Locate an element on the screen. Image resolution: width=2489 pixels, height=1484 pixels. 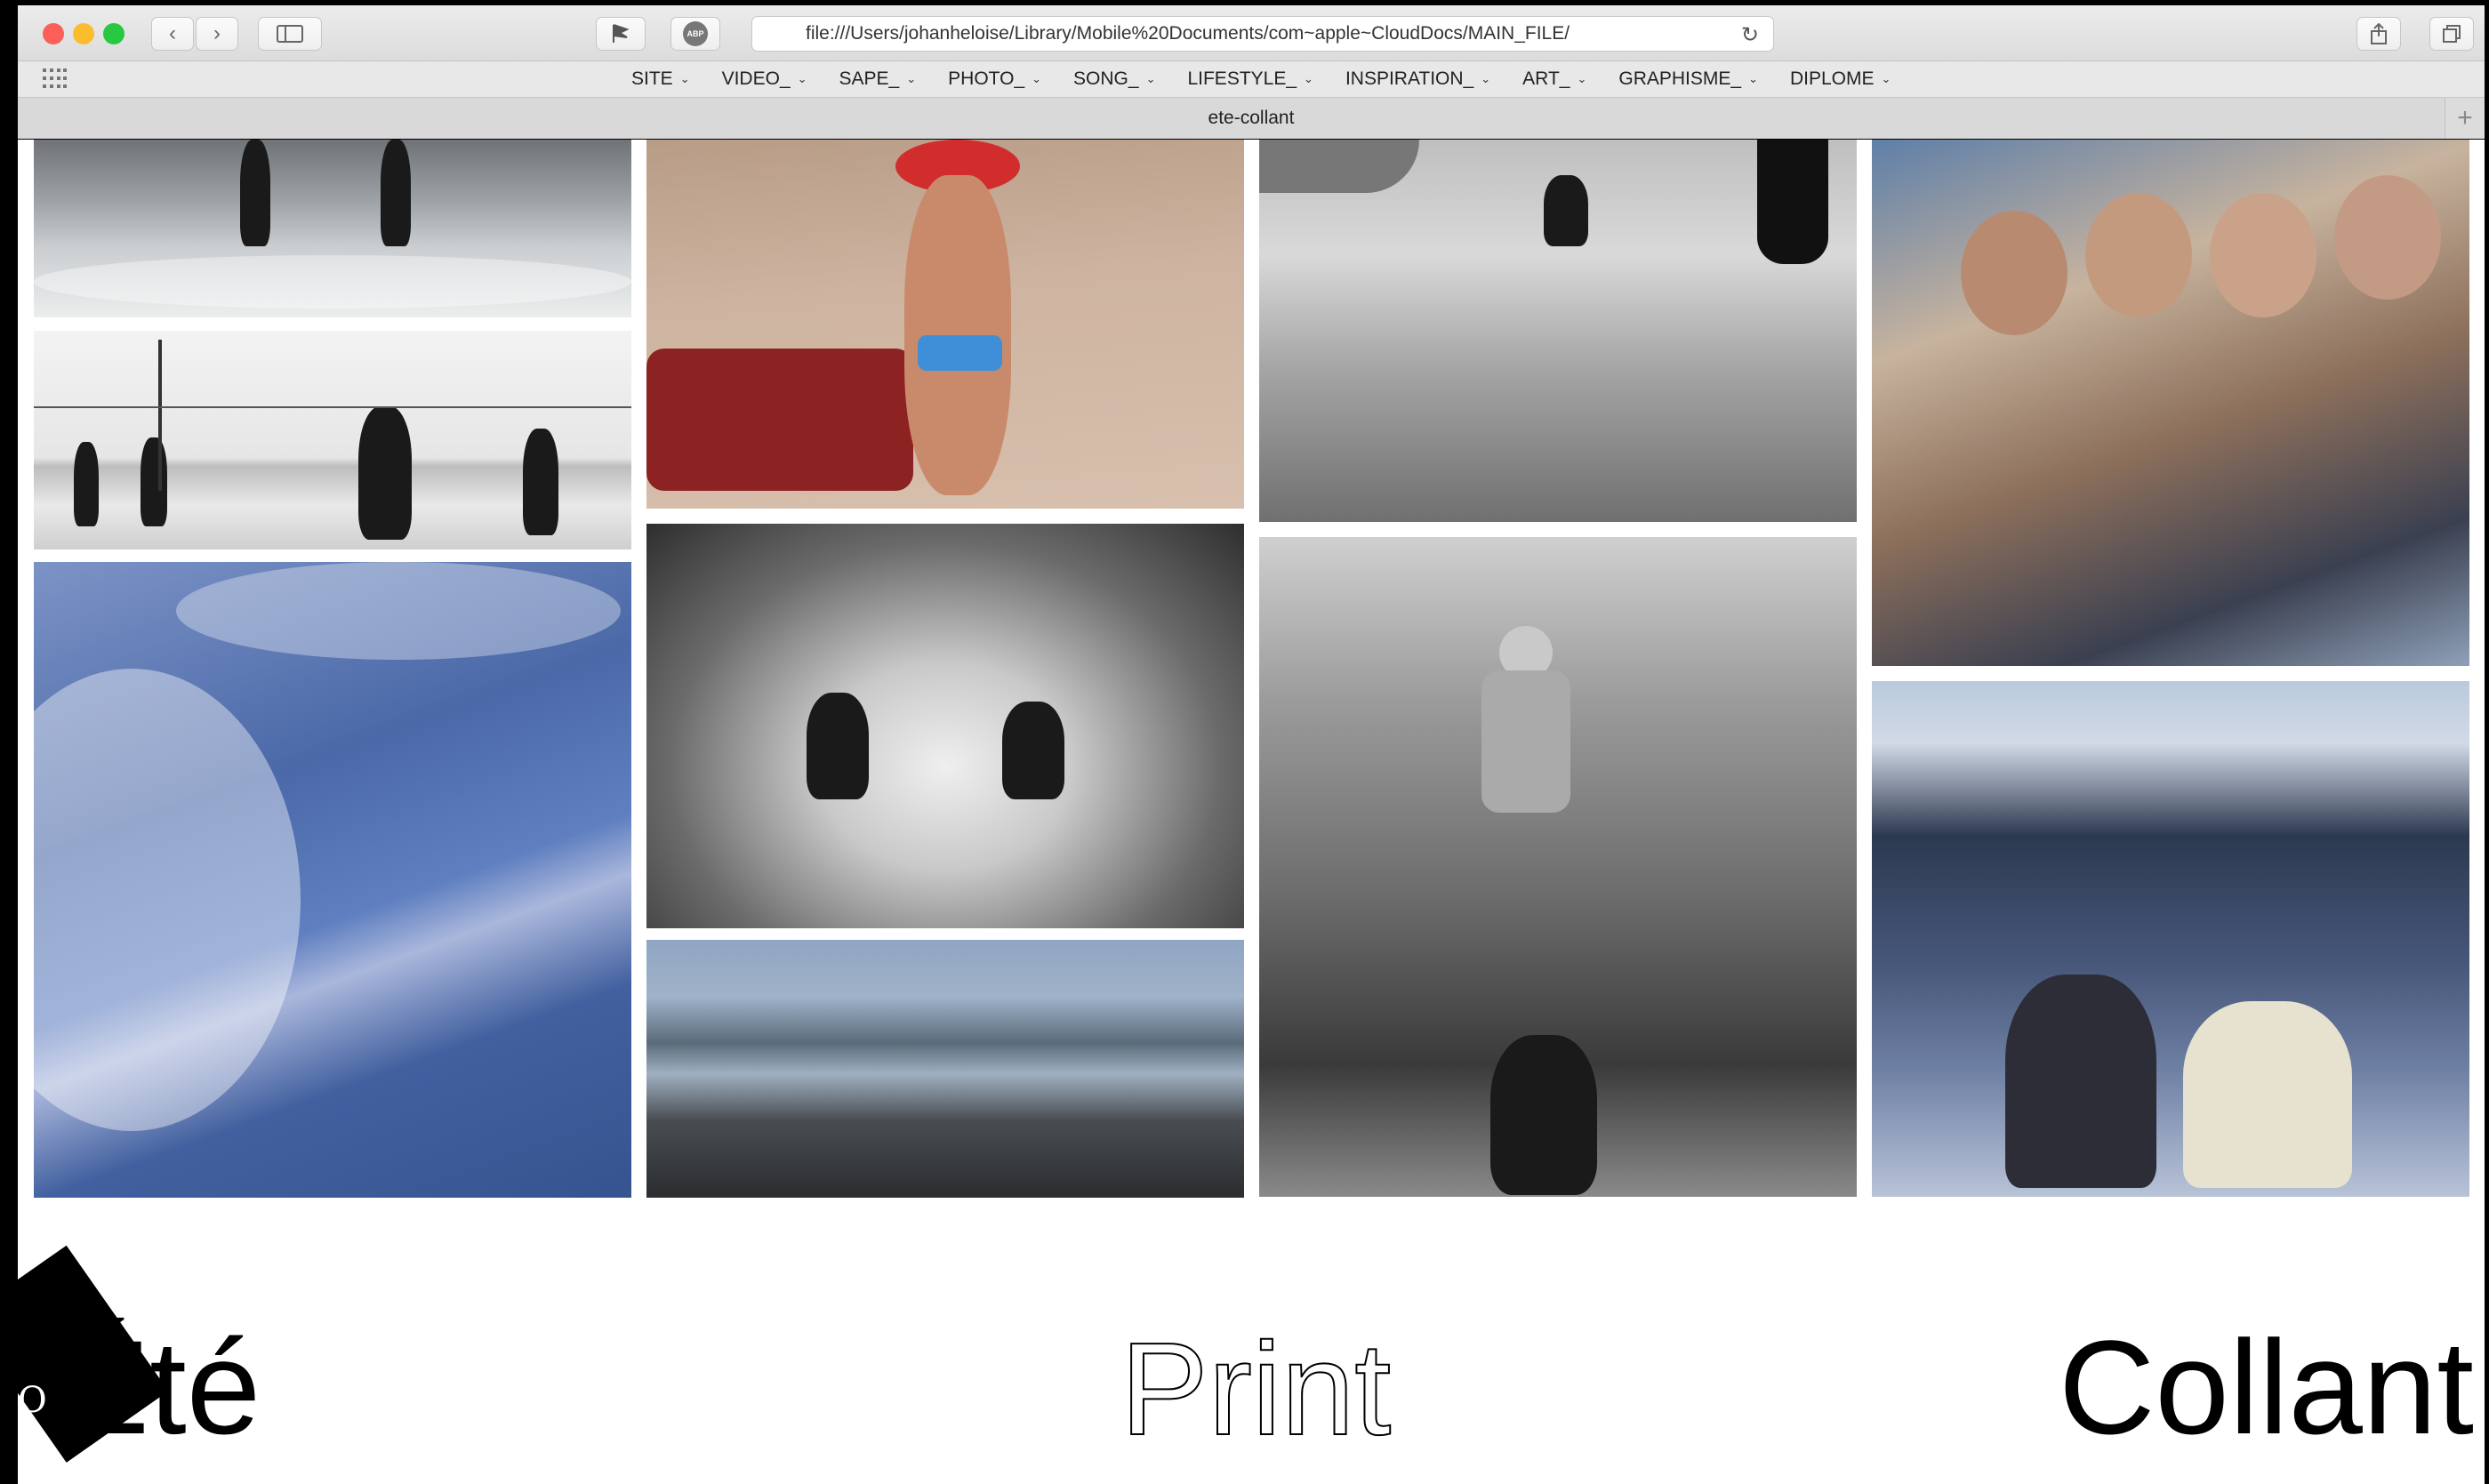
photo-kids-acrobatics is located at coordinates (1558, 867).